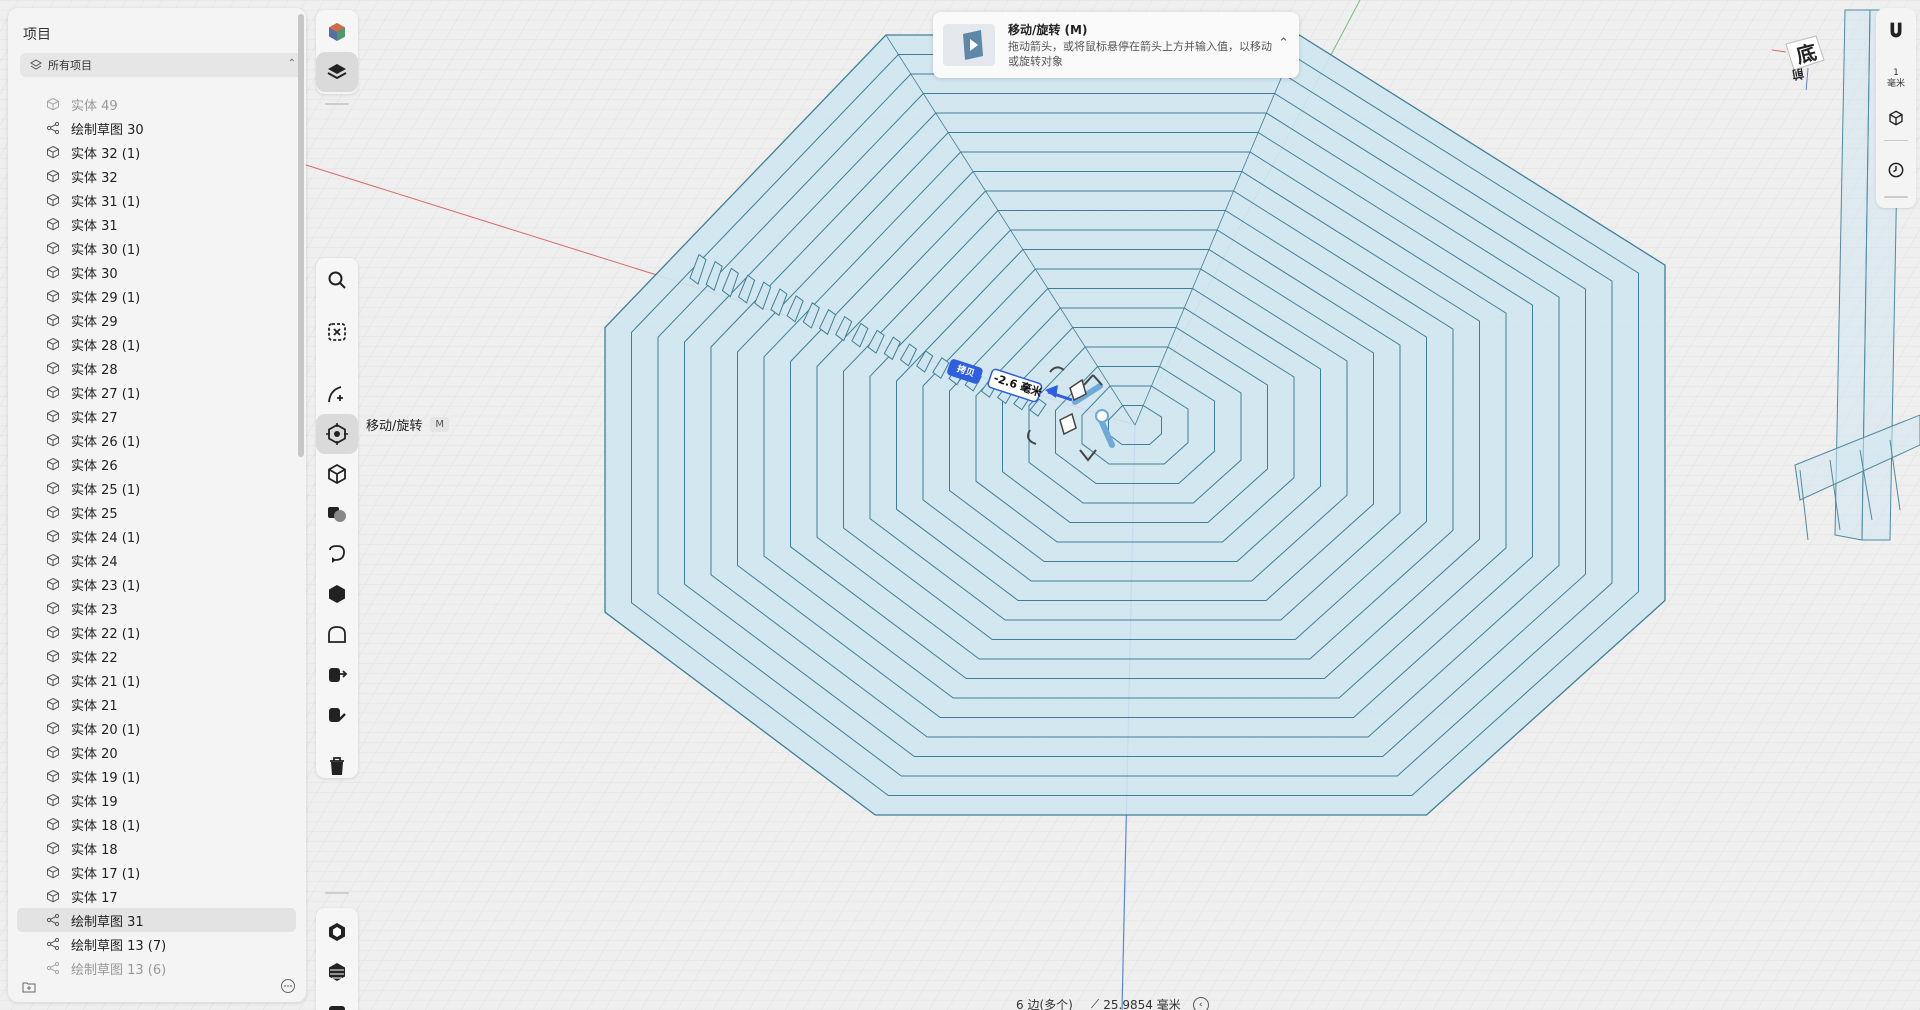 The image size is (1920, 1010). I want to click on appearance-button, so click(337, 32).